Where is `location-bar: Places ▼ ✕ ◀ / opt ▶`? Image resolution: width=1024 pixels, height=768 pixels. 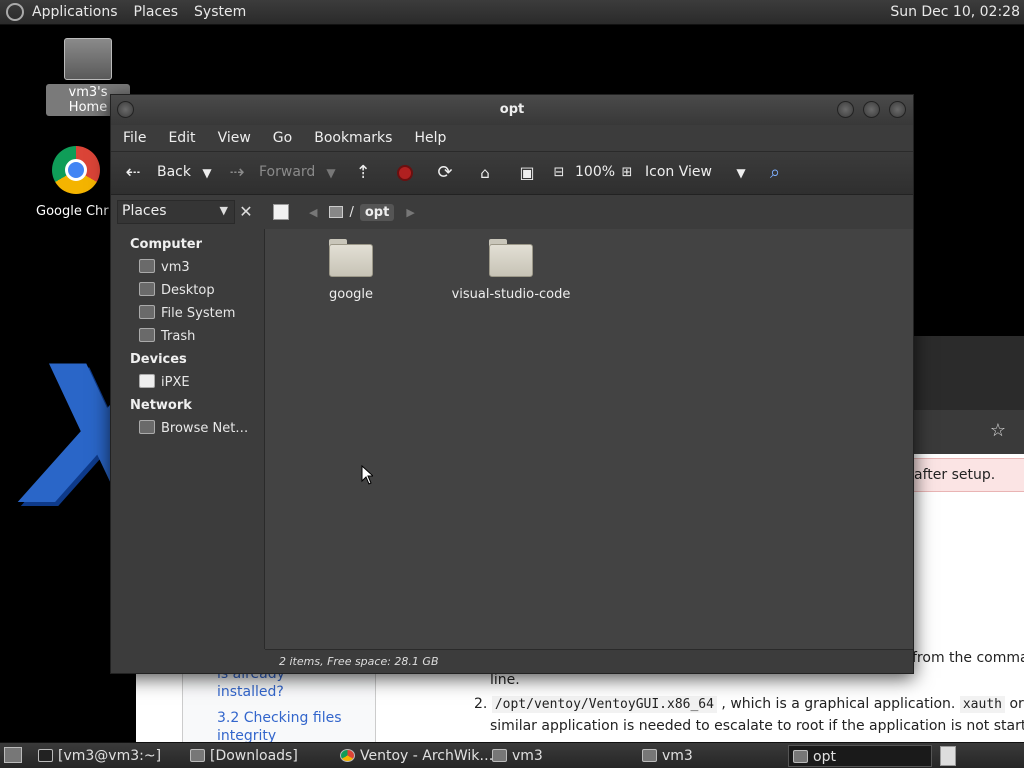 location-bar: Places ▼ ✕ ◀ / opt ▶ is located at coordinates (512, 212).